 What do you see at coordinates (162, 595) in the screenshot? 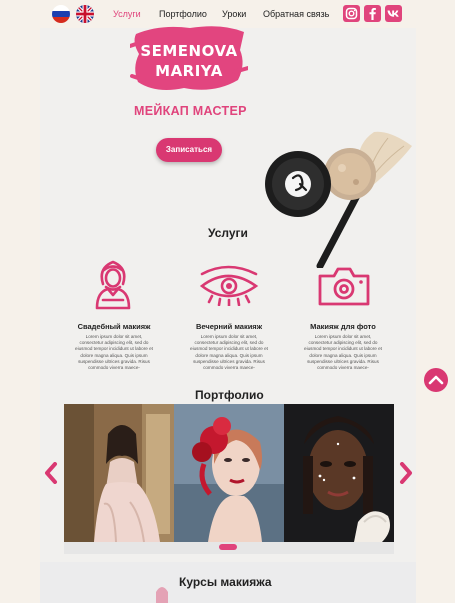
I see `lipstick-image` at bounding box center [162, 595].